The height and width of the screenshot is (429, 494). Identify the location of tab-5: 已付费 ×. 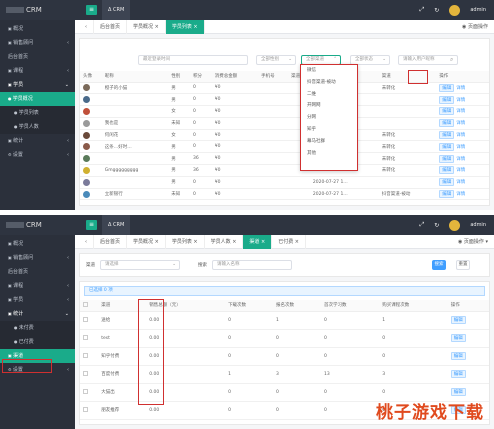
(289, 241).